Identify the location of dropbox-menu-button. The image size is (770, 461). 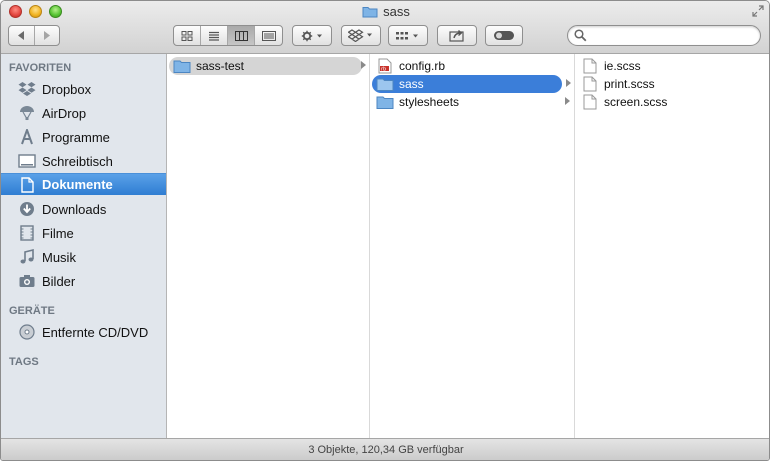
(361, 35).